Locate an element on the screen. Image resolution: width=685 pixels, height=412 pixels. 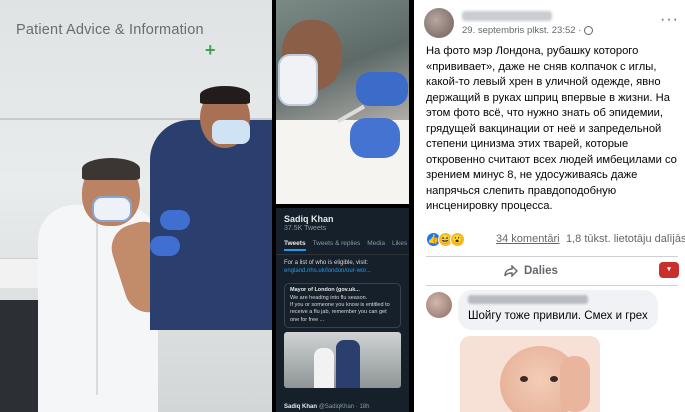
commenter-avatar is located at coordinates (439, 305).